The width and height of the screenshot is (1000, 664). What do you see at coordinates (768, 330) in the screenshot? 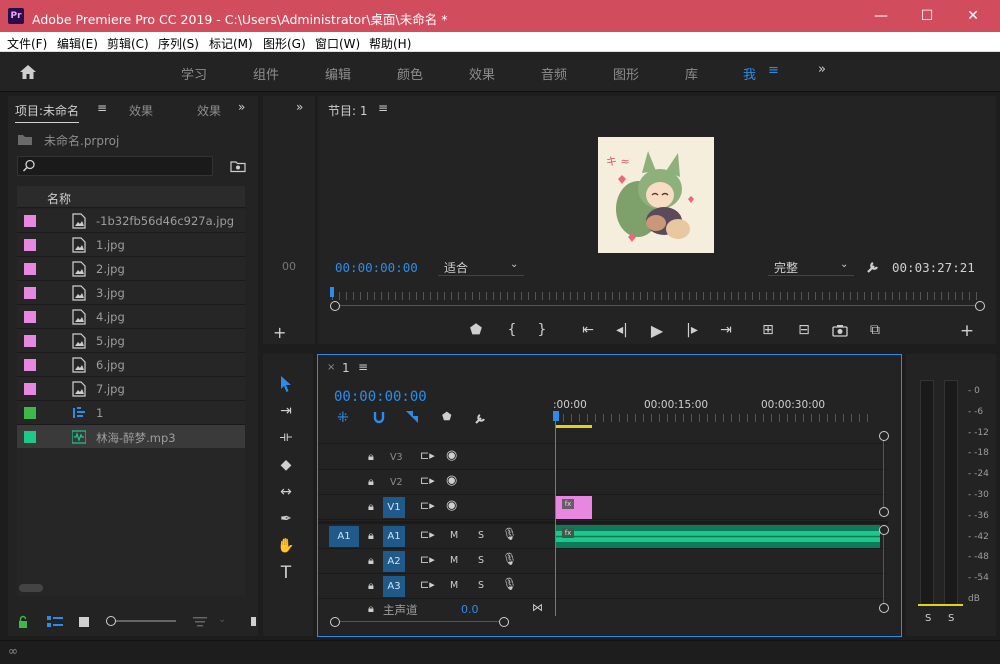
I see `lift-icon: ⊞` at bounding box center [768, 330].